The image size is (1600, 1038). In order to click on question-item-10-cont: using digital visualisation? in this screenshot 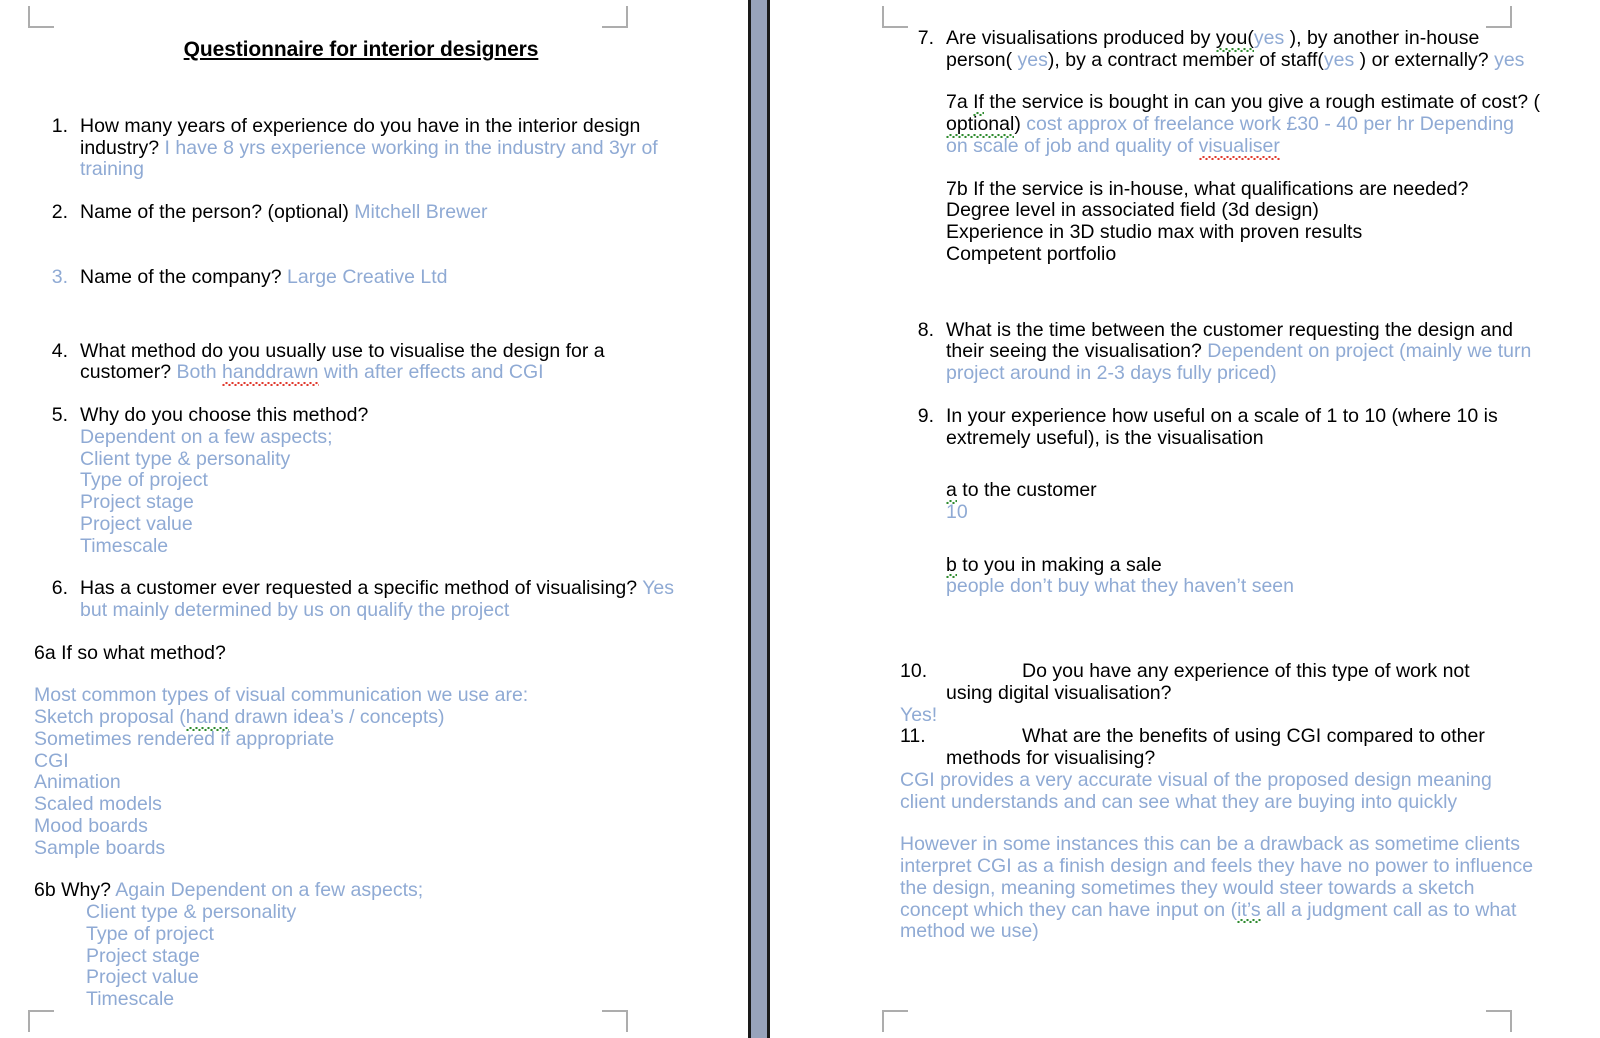, I will do `click(1220, 693)`.